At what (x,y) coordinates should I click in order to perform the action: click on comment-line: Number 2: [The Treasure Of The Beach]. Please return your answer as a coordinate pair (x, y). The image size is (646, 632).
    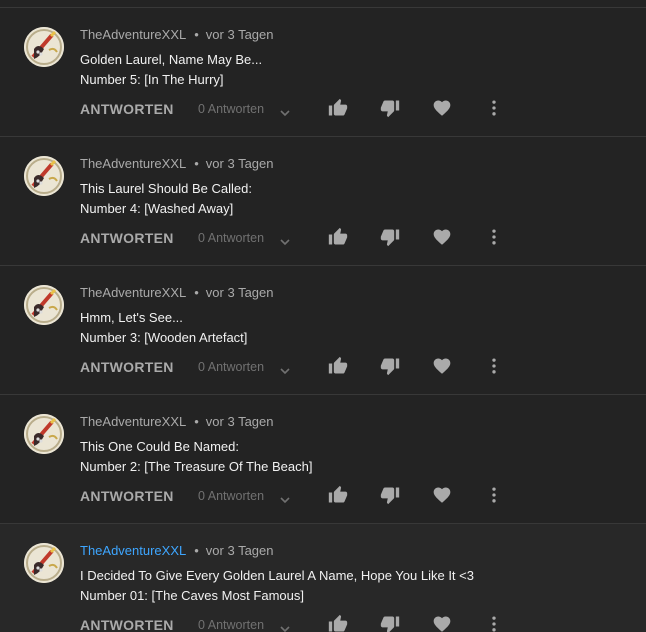
    Looking at the image, I should click on (196, 466).